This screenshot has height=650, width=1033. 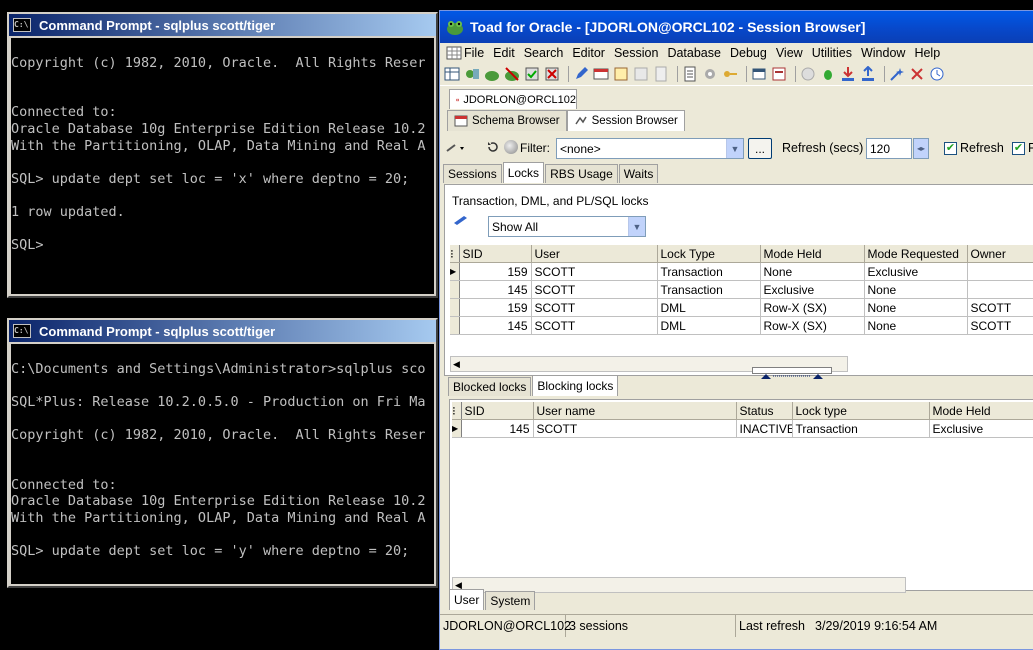 What do you see at coordinates (467, 599) in the screenshot?
I see `tab-user: User` at bounding box center [467, 599].